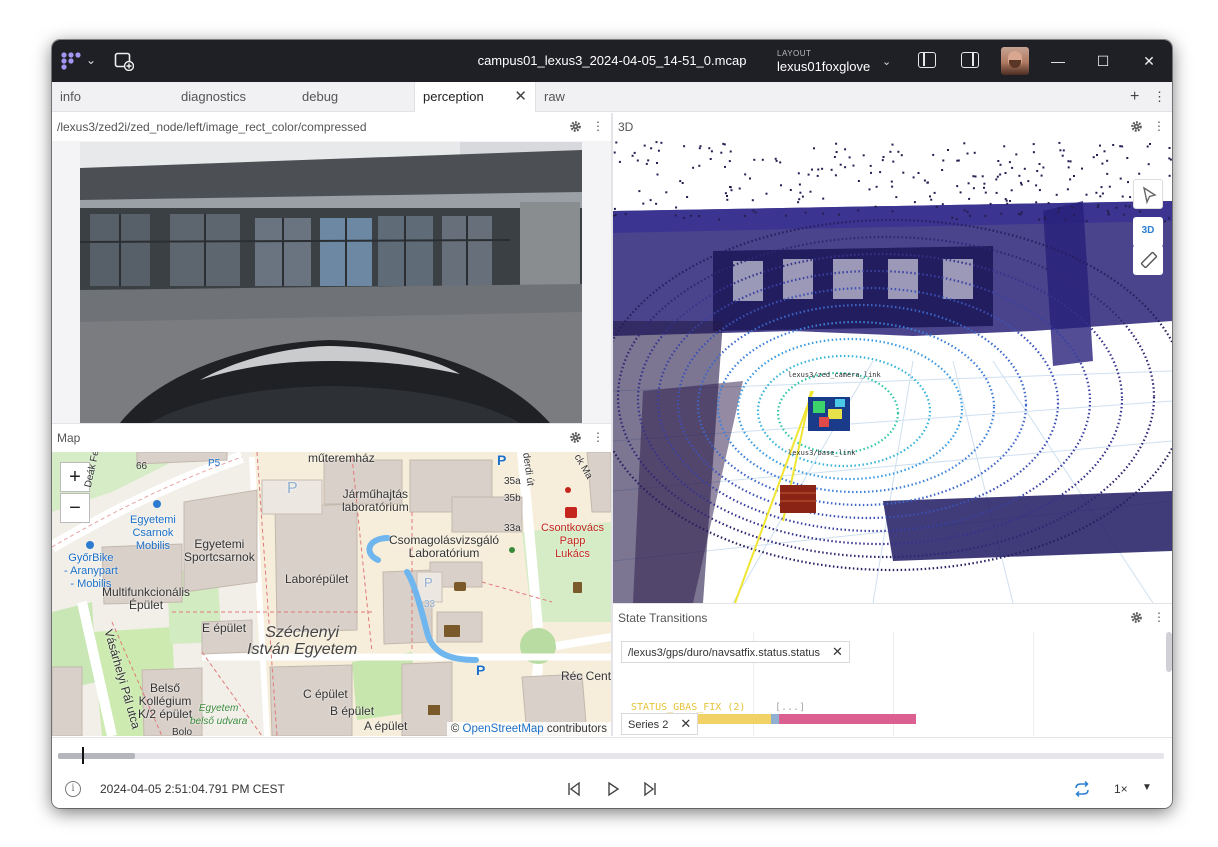 Image resolution: width=1218 pixels, height=847 pixels. I want to click on window-close-button: ✕, so click(1149, 61).